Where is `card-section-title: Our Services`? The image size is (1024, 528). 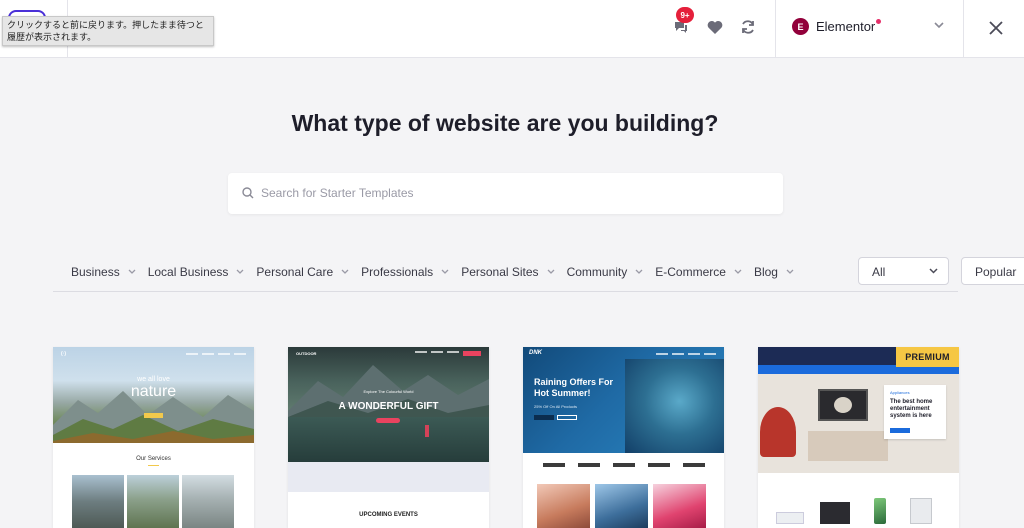 card-section-title: Our Services is located at coordinates (153, 459).